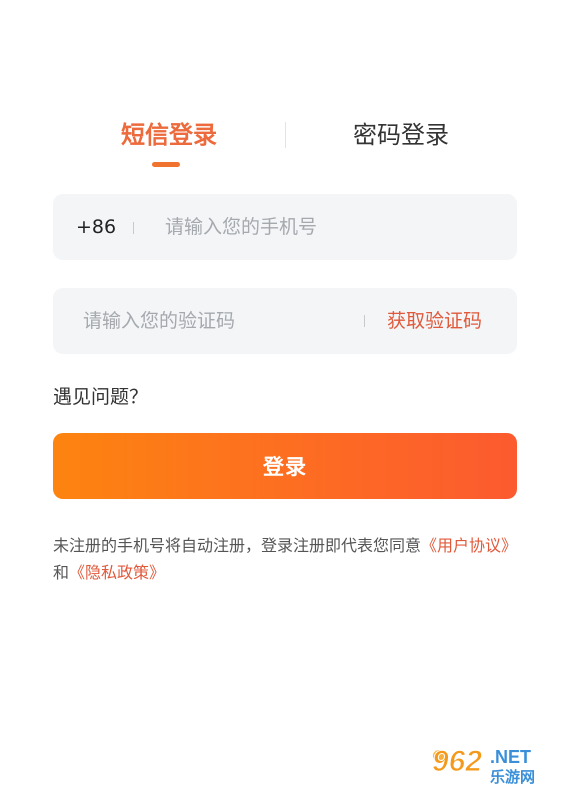 This screenshot has height=793, width=570. Describe the element at coordinates (133, 228) in the screenshot. I see `phone-field-separator` at that location.